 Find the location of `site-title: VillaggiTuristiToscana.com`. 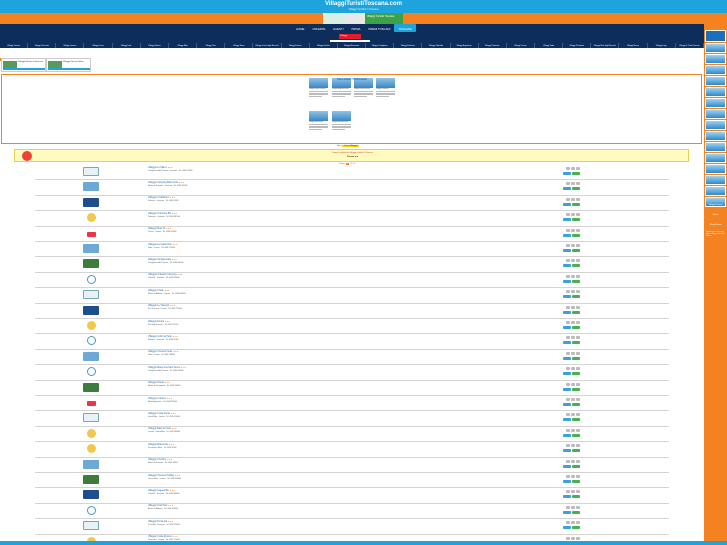

site-title: VillaggiTuristiToscana.com is located at coordinates (363, 4).